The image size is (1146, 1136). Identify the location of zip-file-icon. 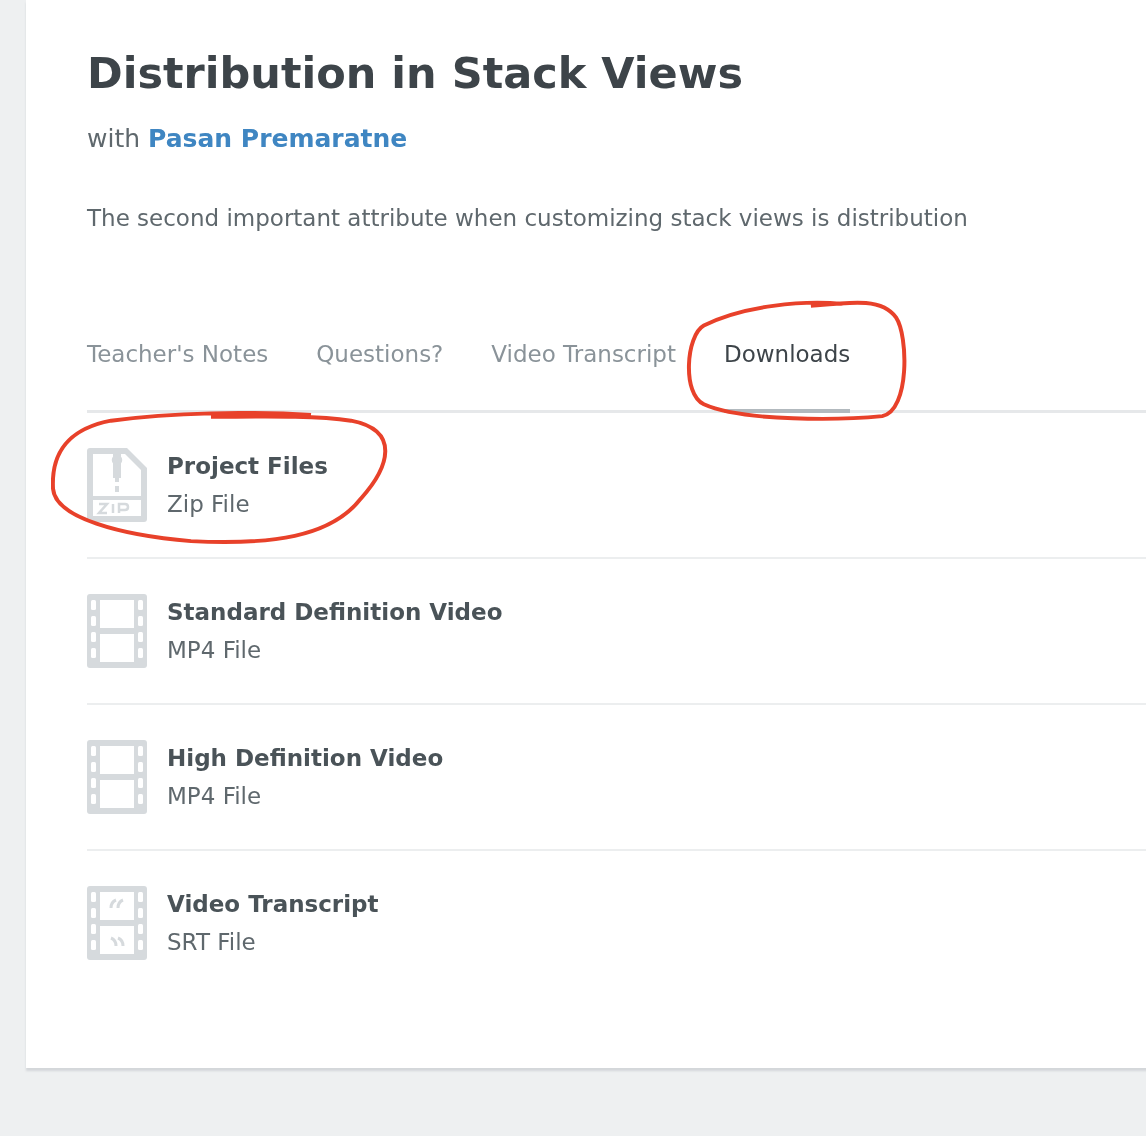
(117, 485).